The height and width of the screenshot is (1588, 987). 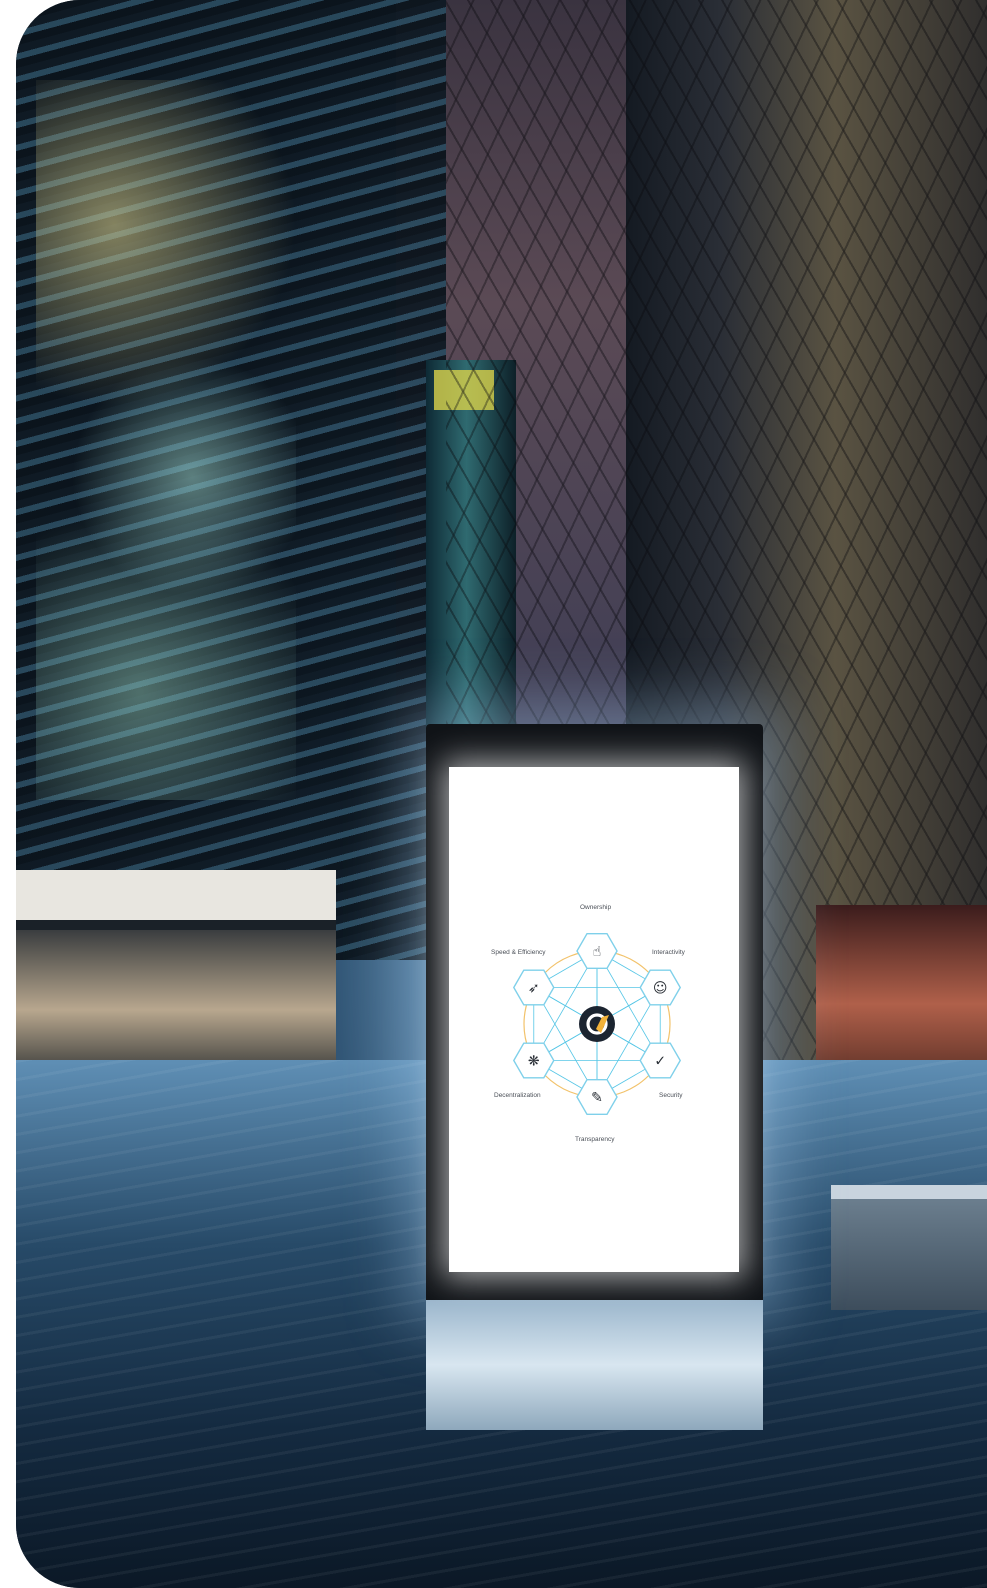 I want to click on building-lights, so click(x=166, y=440).